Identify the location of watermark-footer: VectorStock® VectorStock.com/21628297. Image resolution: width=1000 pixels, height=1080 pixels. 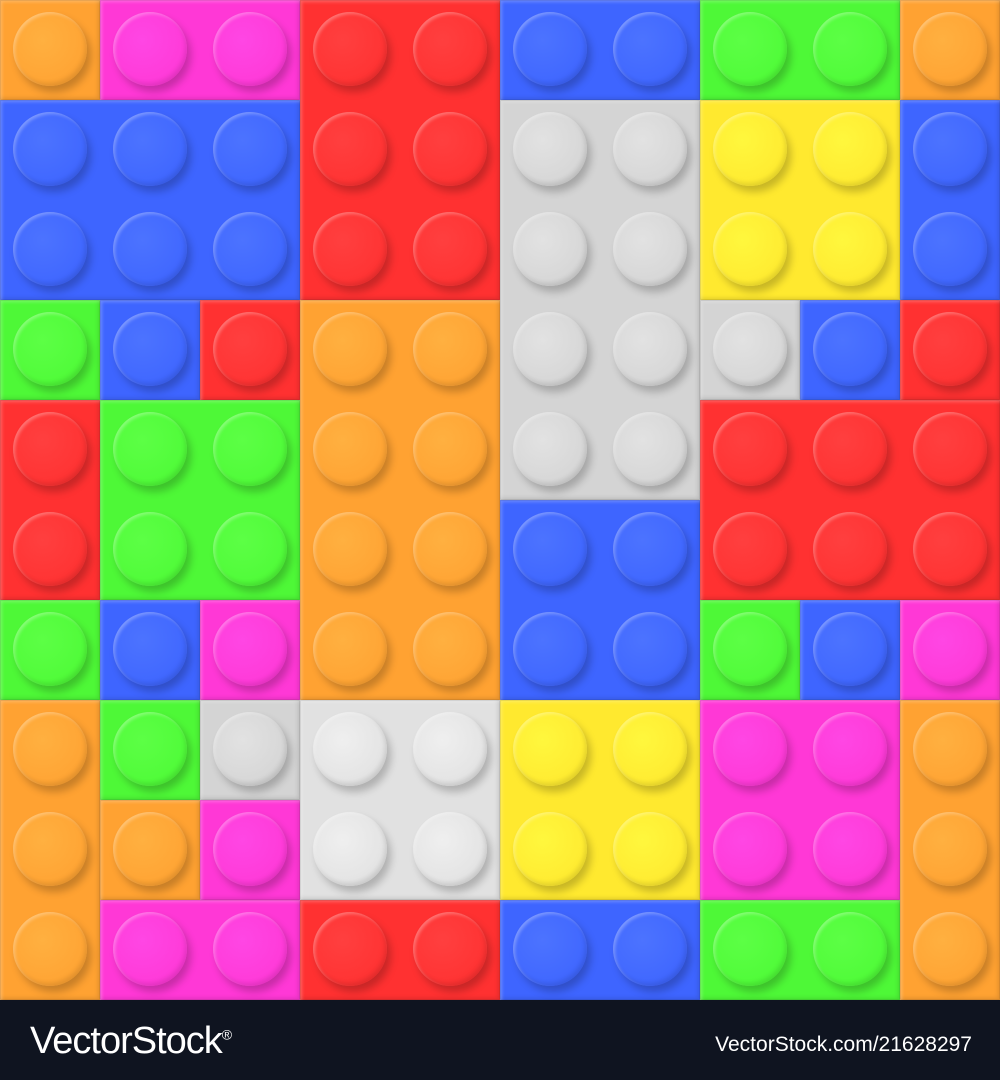
(500, 1040).